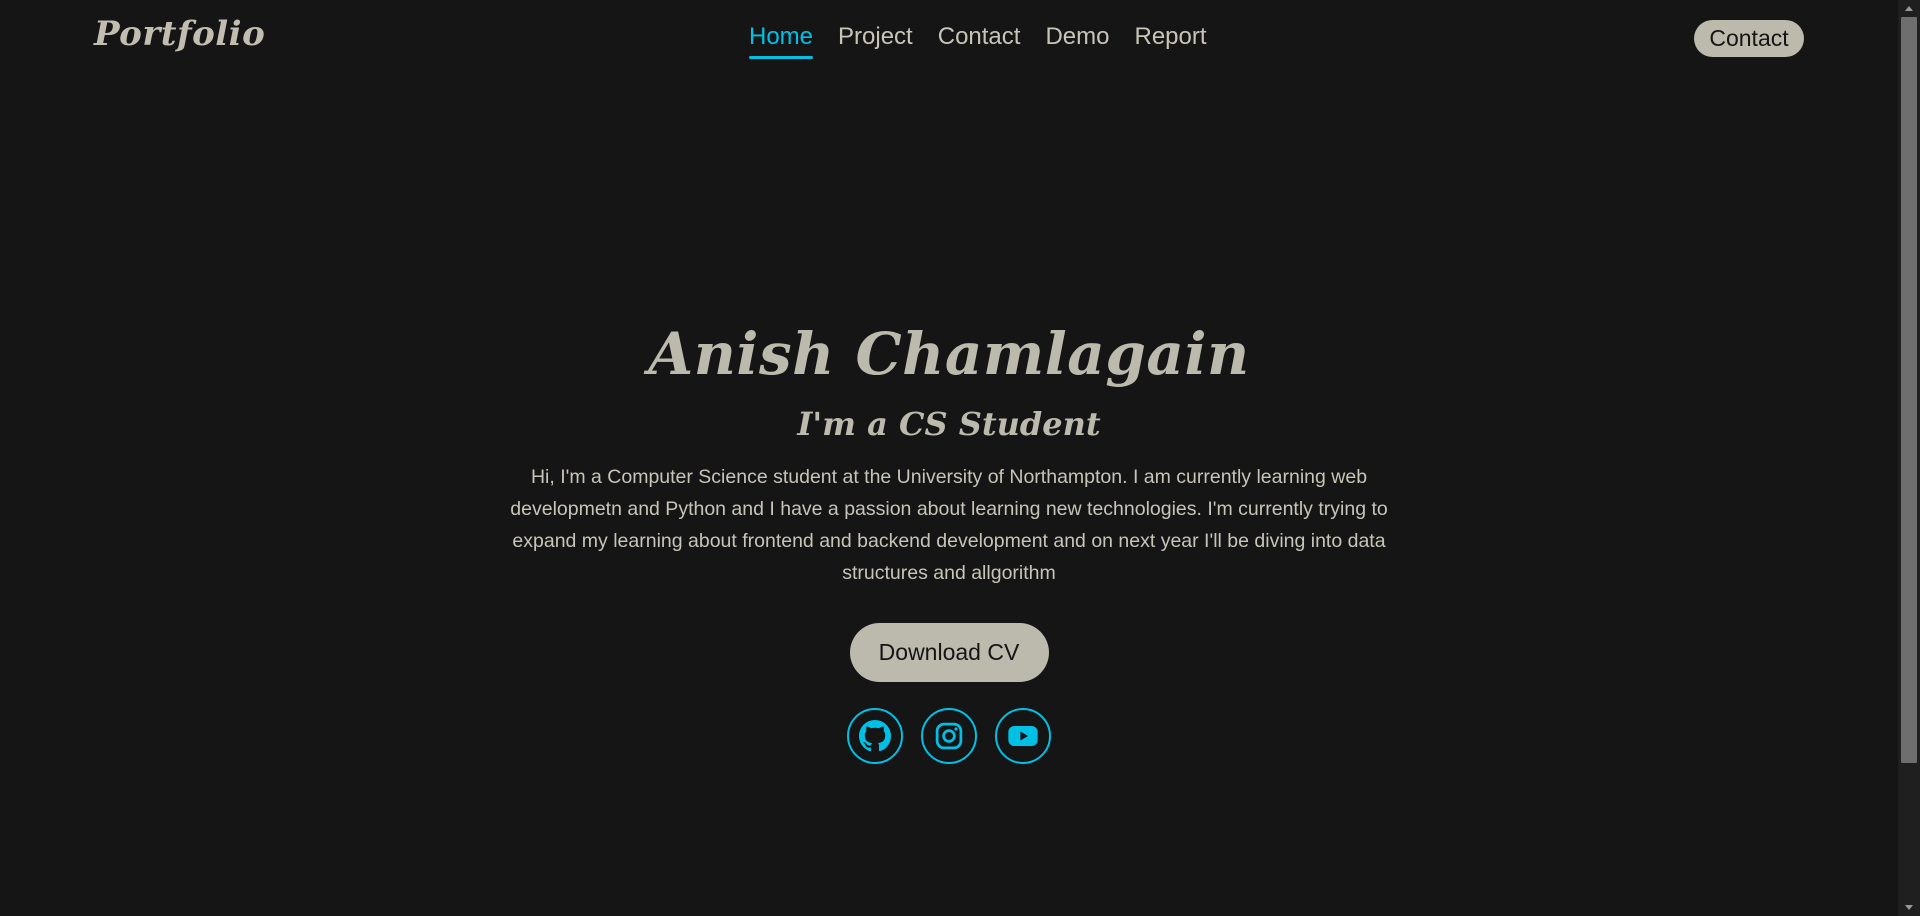  I want to click on main-nav: Home Project Contact Demo Report, so click(978, 40).